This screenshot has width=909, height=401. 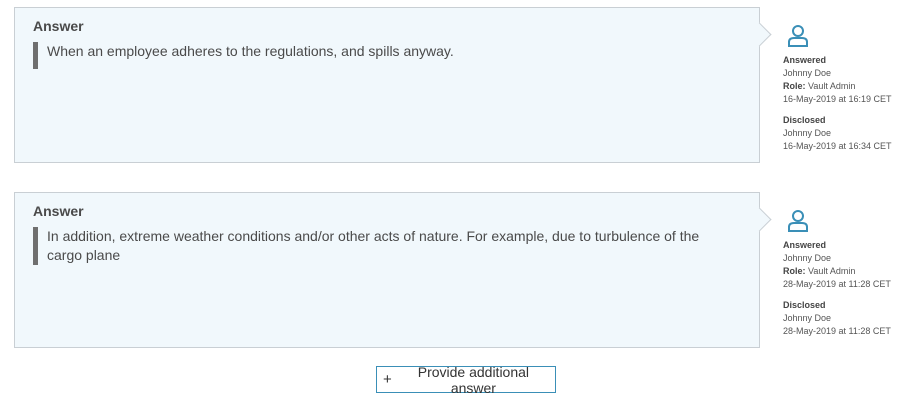 What do you see at coordinates (837, 146) in the screenshot?
I see `disclosed-at: 16-May-2019 at 16:34 CET` at bounding box center [837, 146].